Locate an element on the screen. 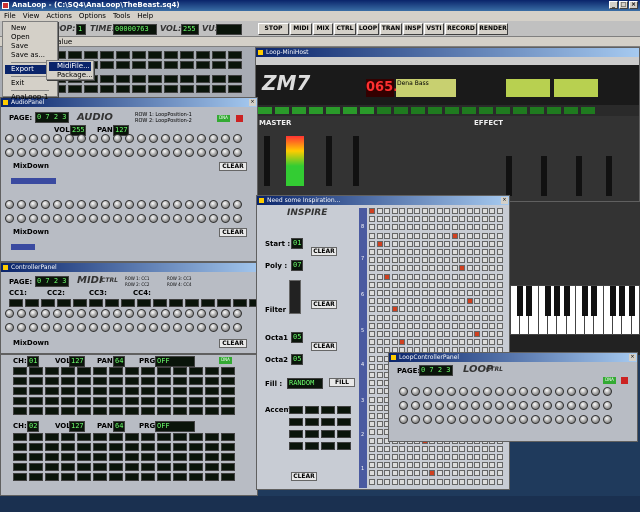 The height and width of the screenshot is (512, 640). close-icon: × is located at coordinates (252, 102).